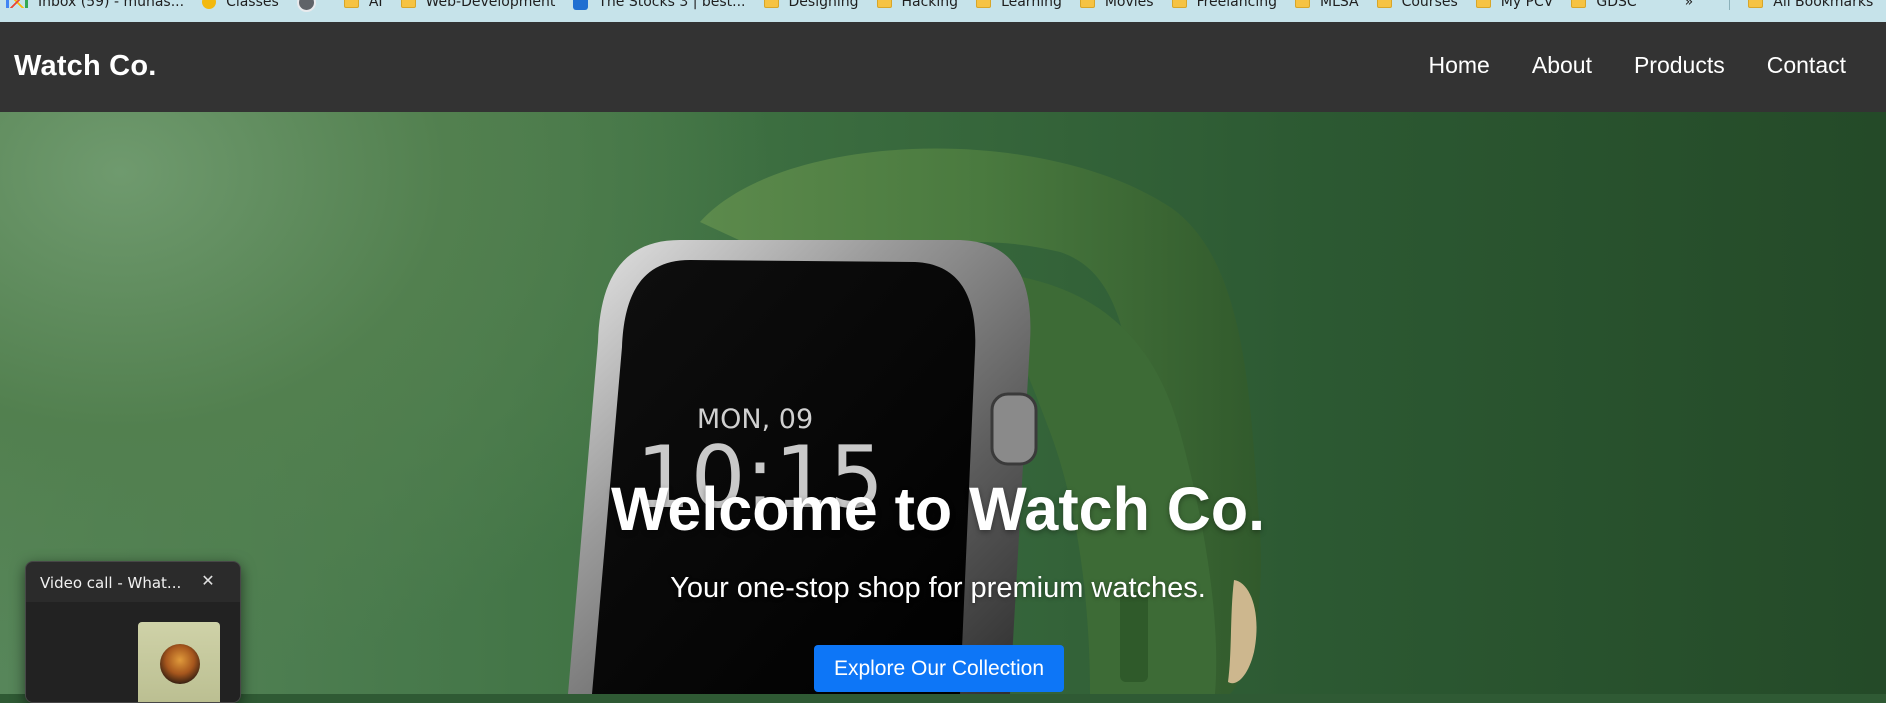  I want to click on bookmarks-overflow-button: », so click(1689, 5).